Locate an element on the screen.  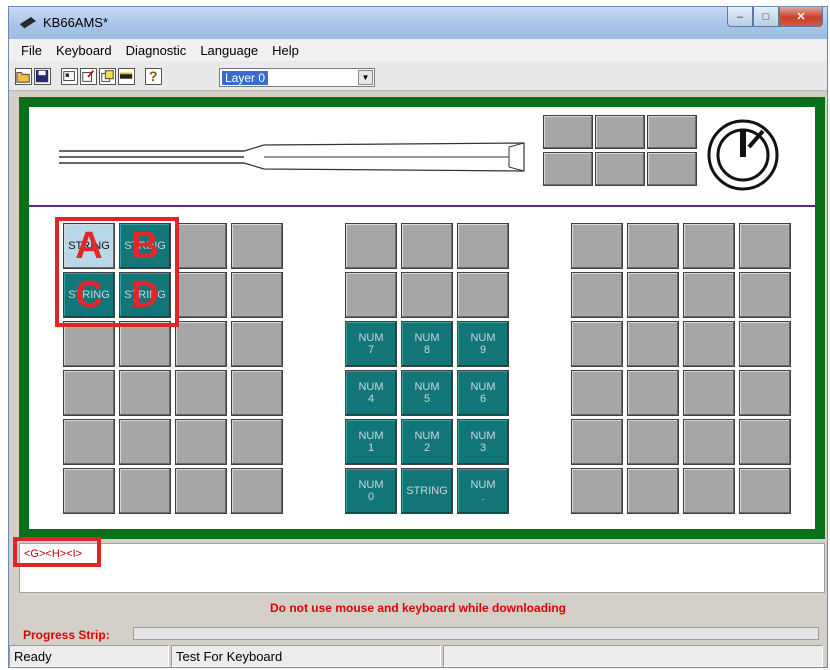
middle-key: STRING is located at coordinates (427, 491).